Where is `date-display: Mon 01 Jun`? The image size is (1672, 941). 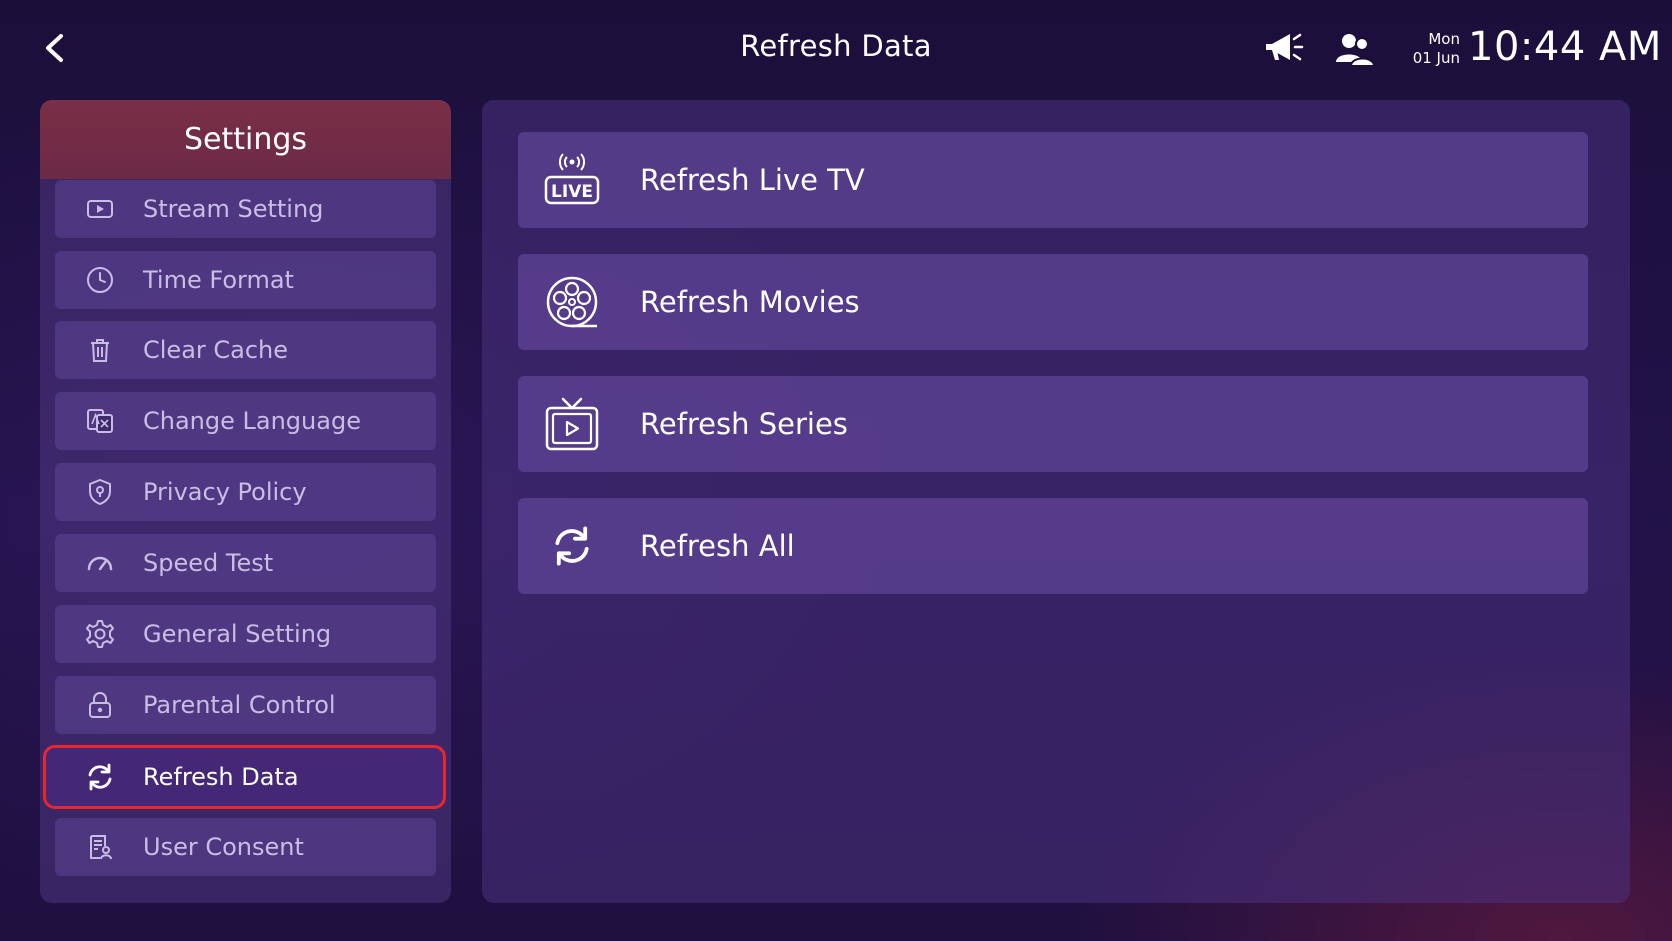 date-display: Mon 01 Jun is located at coordinates (1434, 49).